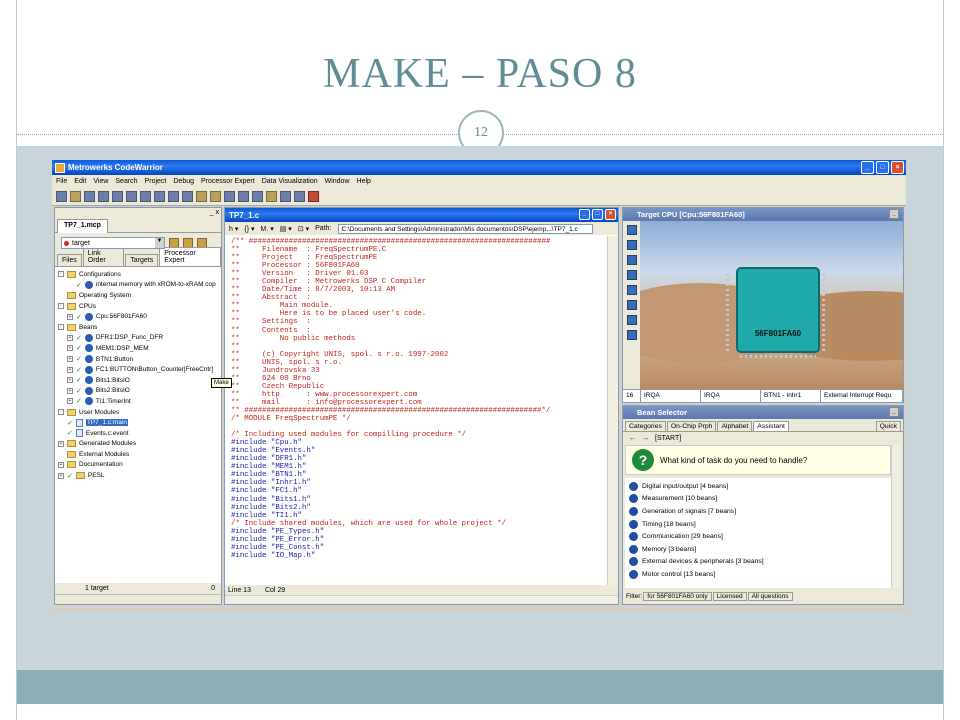 This screenshot has width=960, height=720. I want to click on tree-item: + ✓ PESL, so click(138, 475).